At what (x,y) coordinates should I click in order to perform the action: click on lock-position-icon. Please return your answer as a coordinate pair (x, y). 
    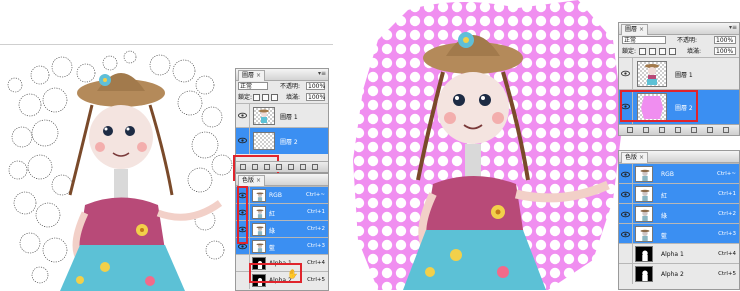
    Looking at the image, I should click on (662, 51).